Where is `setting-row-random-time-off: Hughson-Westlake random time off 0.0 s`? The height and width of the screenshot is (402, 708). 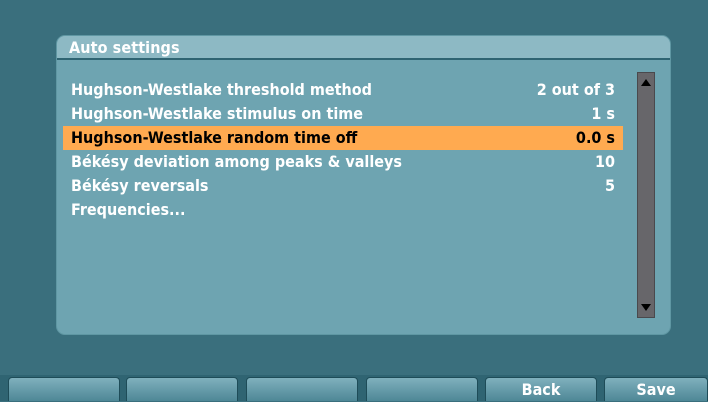
setting-row-random-time-off: Hughson-Westlake random time off 0.0 s is located at coordinates (343, 138).